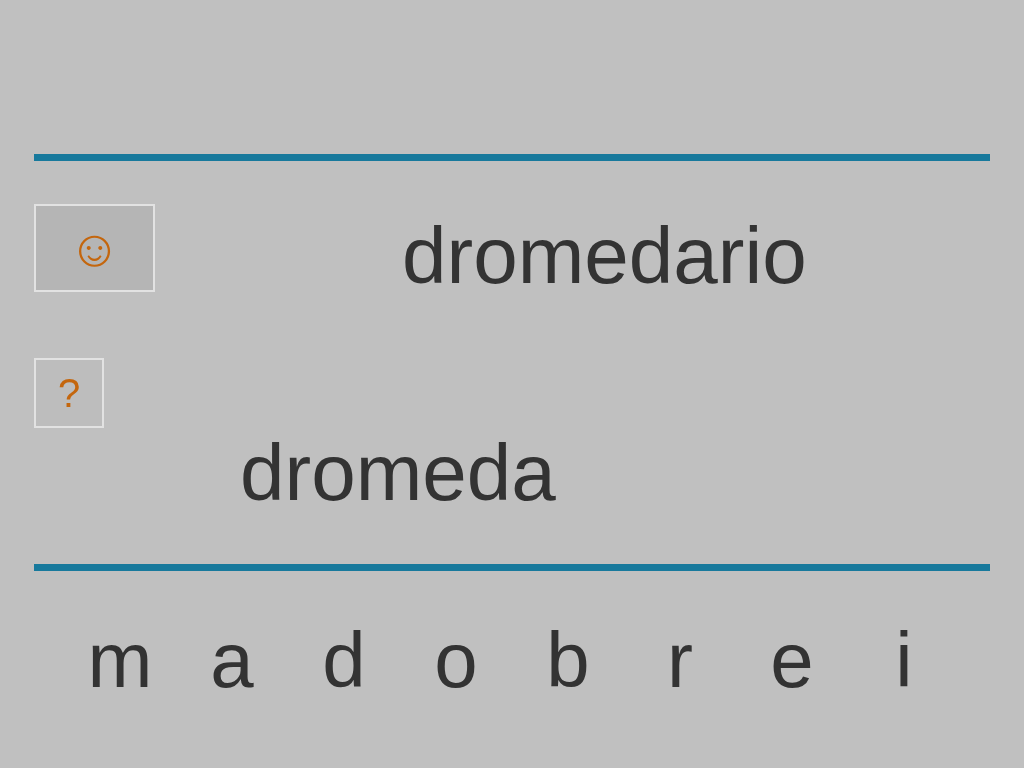 This screenshot has width=1024, height=768. I want to click on letter-tile: i, so click(904, 660).